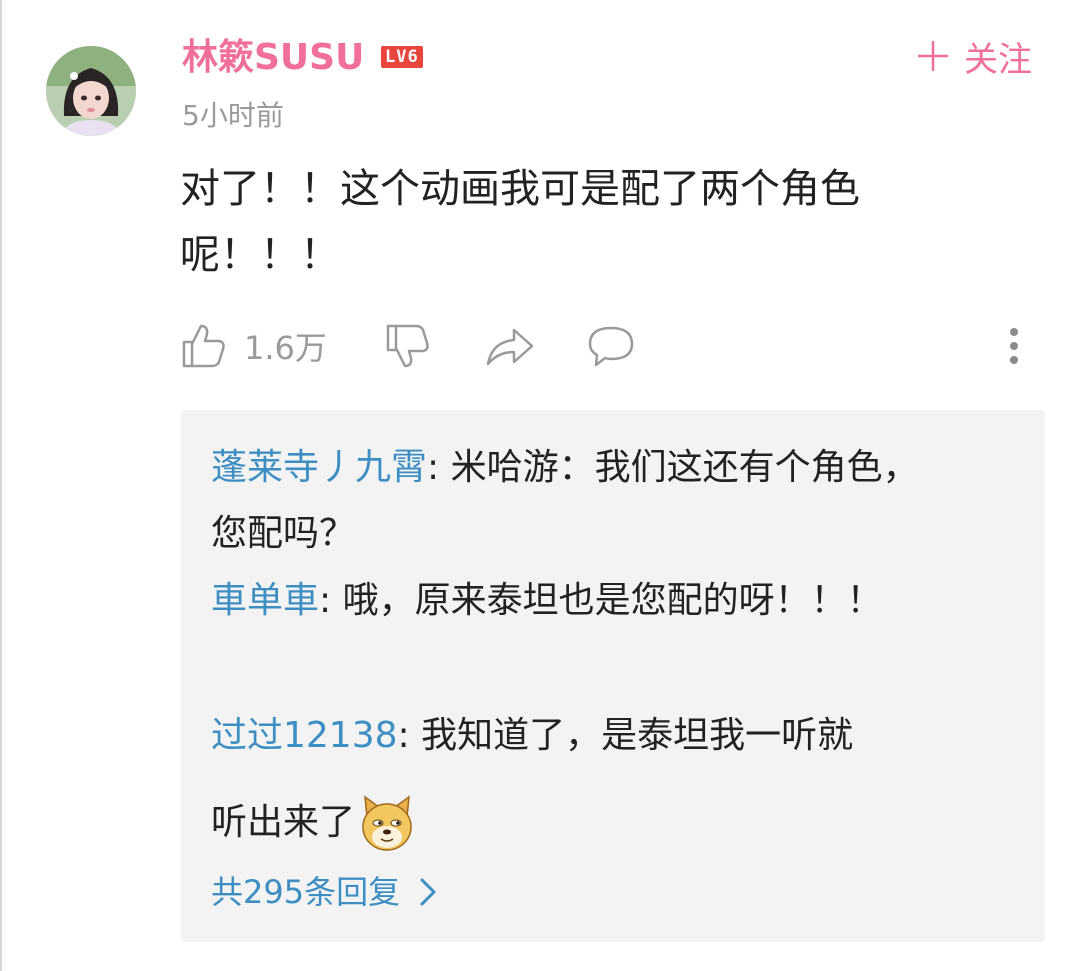  Describe the element at coordinates (581, 501) in the screenshot. I see `reply-item: 蓬莱寺丿九霄: 米哈游：我们这还有个角色，您配吗？` at that location.